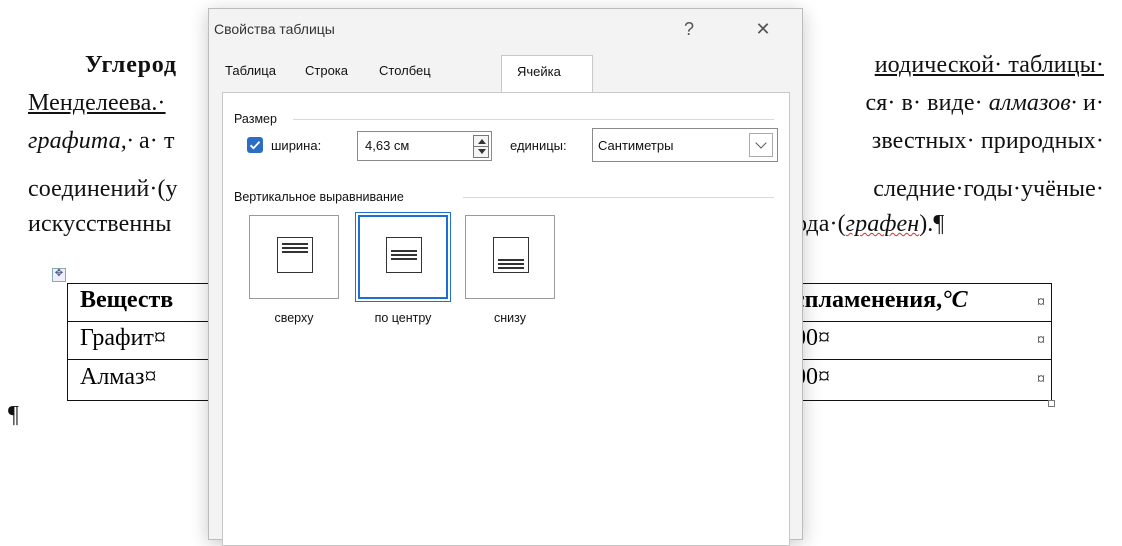  I want to click on align-top-icon, so click(295, 255).